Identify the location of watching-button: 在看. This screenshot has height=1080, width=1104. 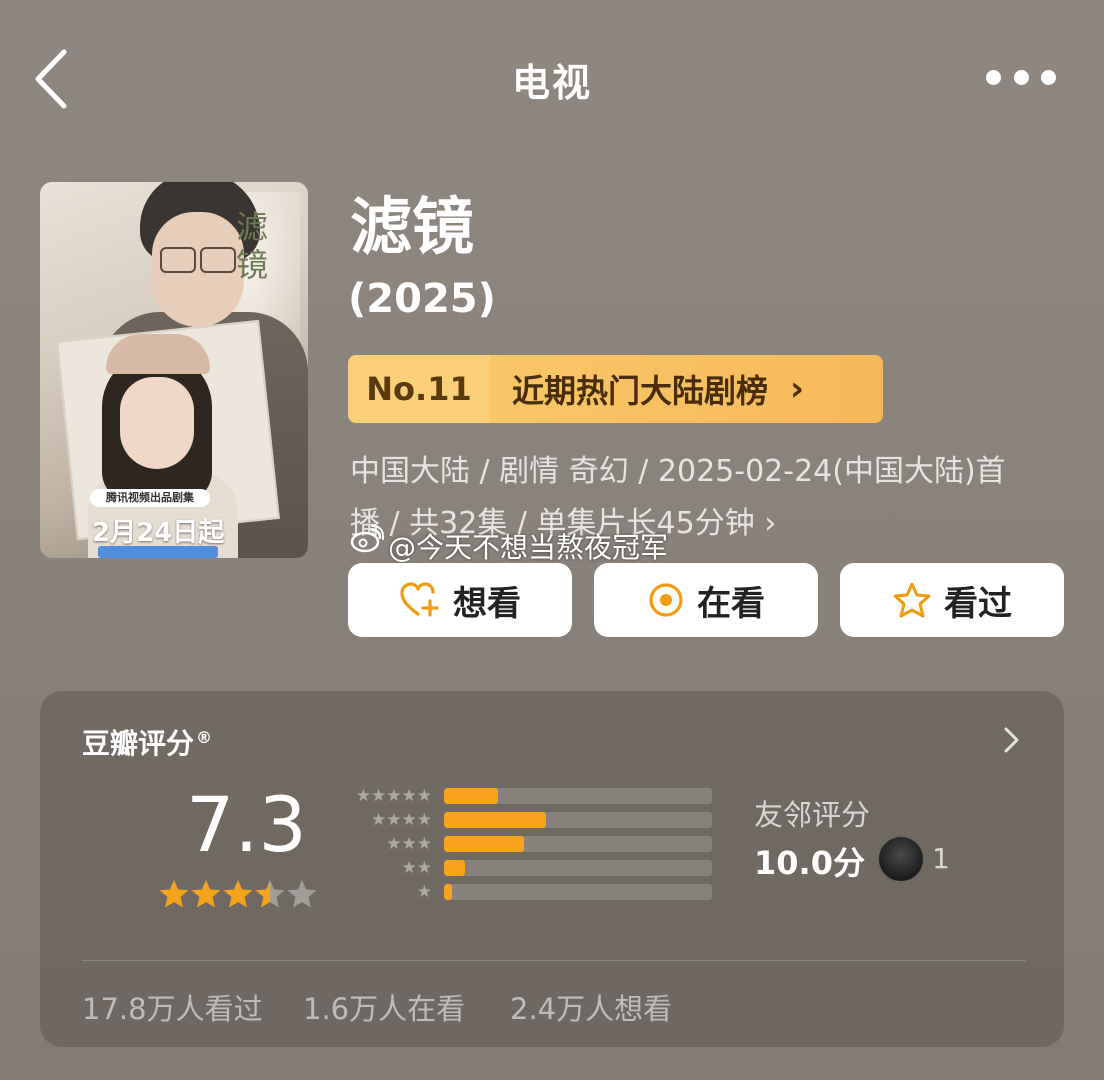
(706, 600).